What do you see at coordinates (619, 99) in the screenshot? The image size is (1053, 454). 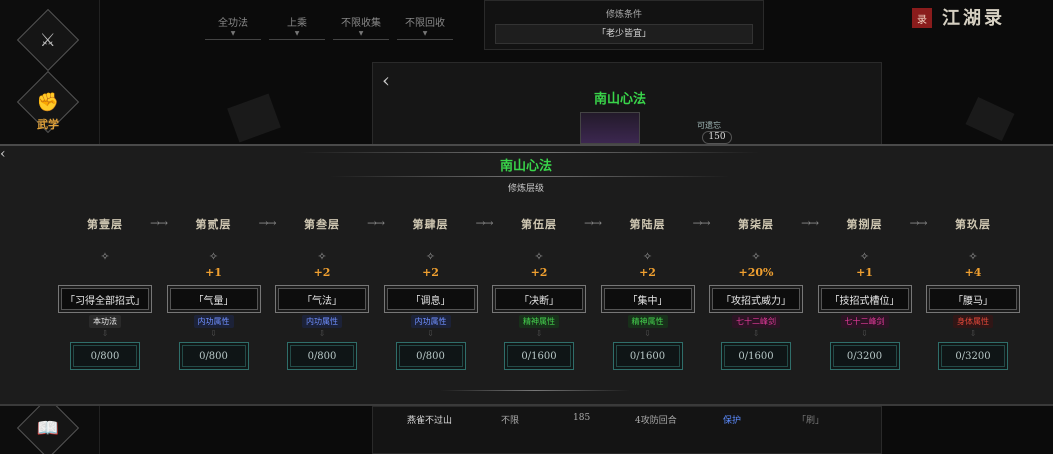 I see `back-panel-title: 南山心法` at bounding box center [619, 99].